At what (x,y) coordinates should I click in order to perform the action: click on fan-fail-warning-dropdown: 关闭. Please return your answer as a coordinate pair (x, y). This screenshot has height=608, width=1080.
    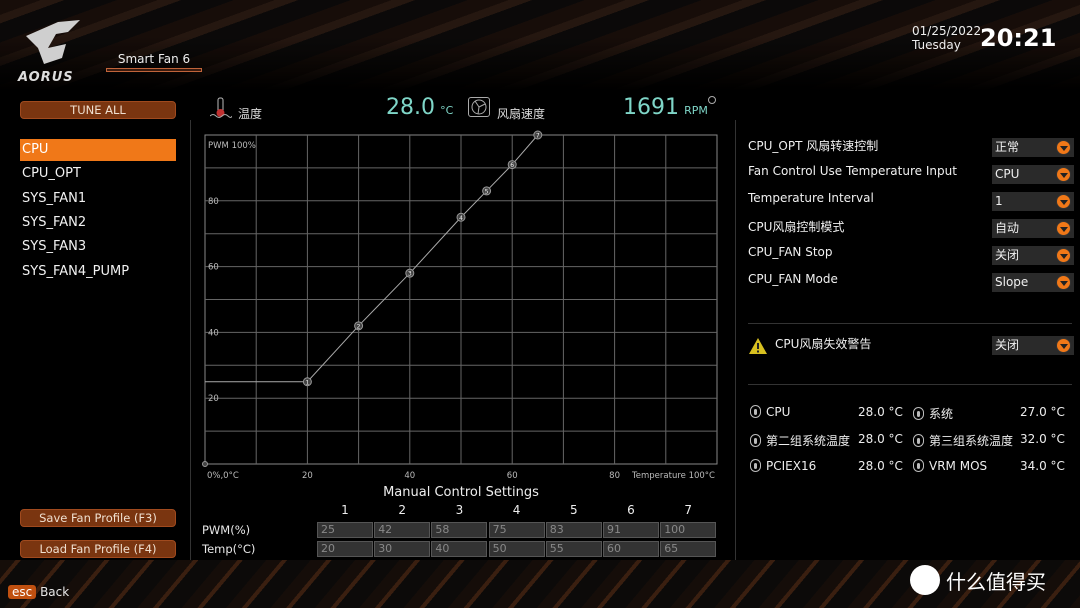
    Looking at the image, I should click on (1033, 345).